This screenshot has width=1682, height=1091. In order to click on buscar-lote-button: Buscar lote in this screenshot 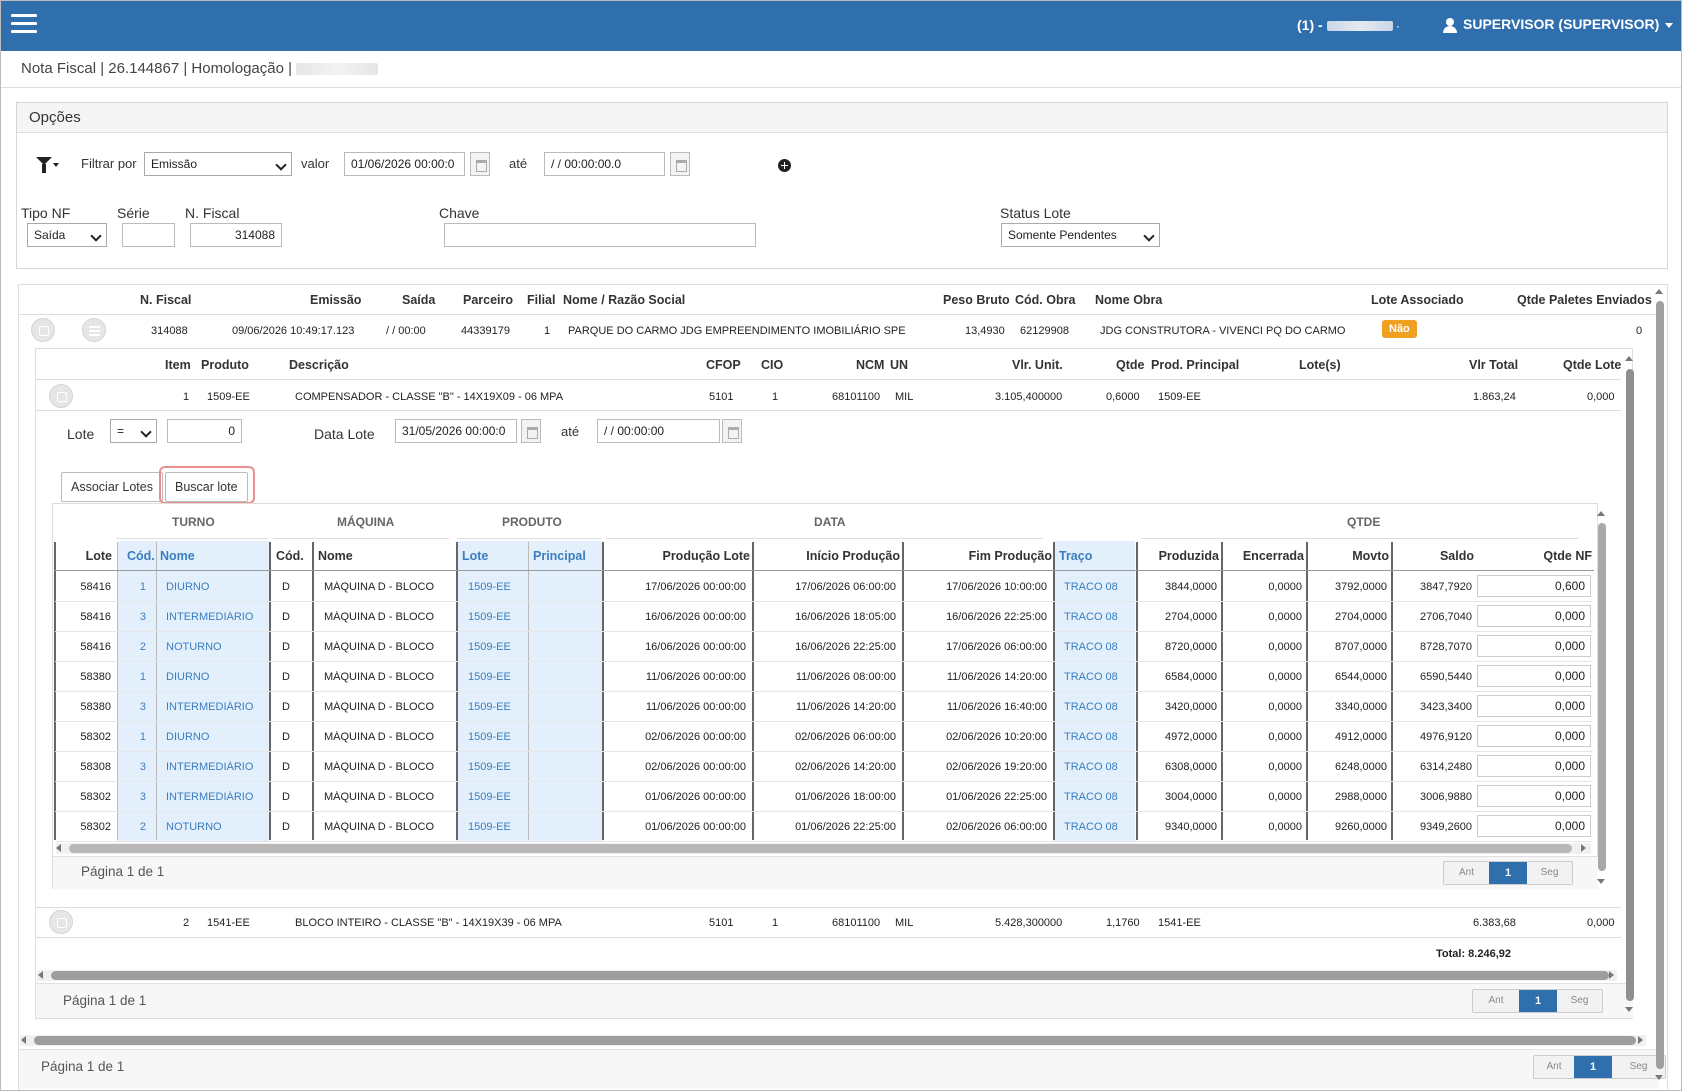, I will do `click(206, 487)`.